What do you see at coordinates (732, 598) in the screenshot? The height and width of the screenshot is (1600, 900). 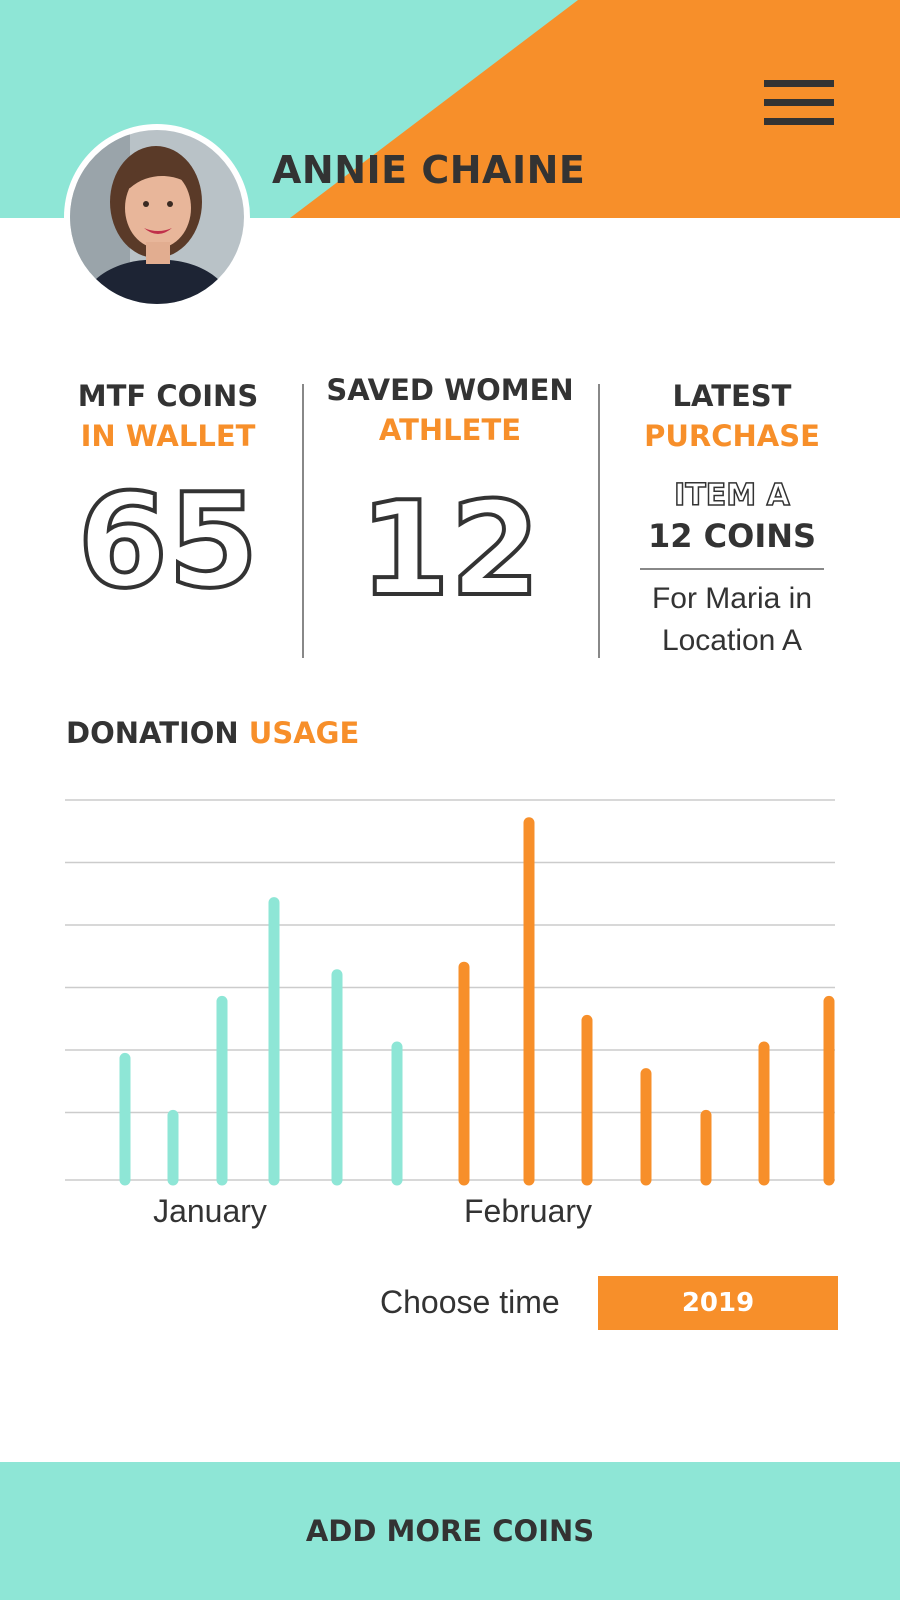 I see `latest-item-desc-line1: For Maria in` at bounding box center [732, 598].